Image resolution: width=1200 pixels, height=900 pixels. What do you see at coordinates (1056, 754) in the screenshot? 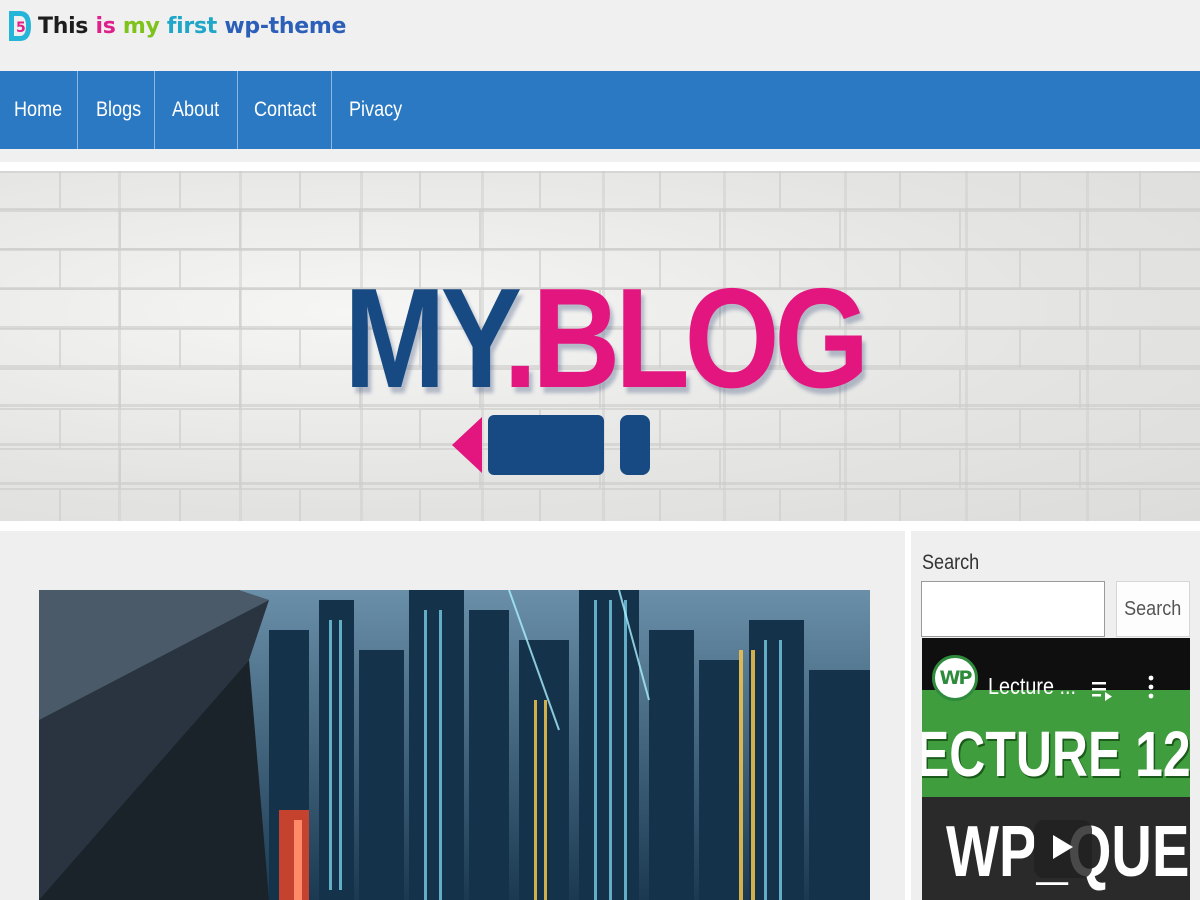
I see `thumbnail-lecture-text: ECTURE 12` at bounding box center [1056, 754].